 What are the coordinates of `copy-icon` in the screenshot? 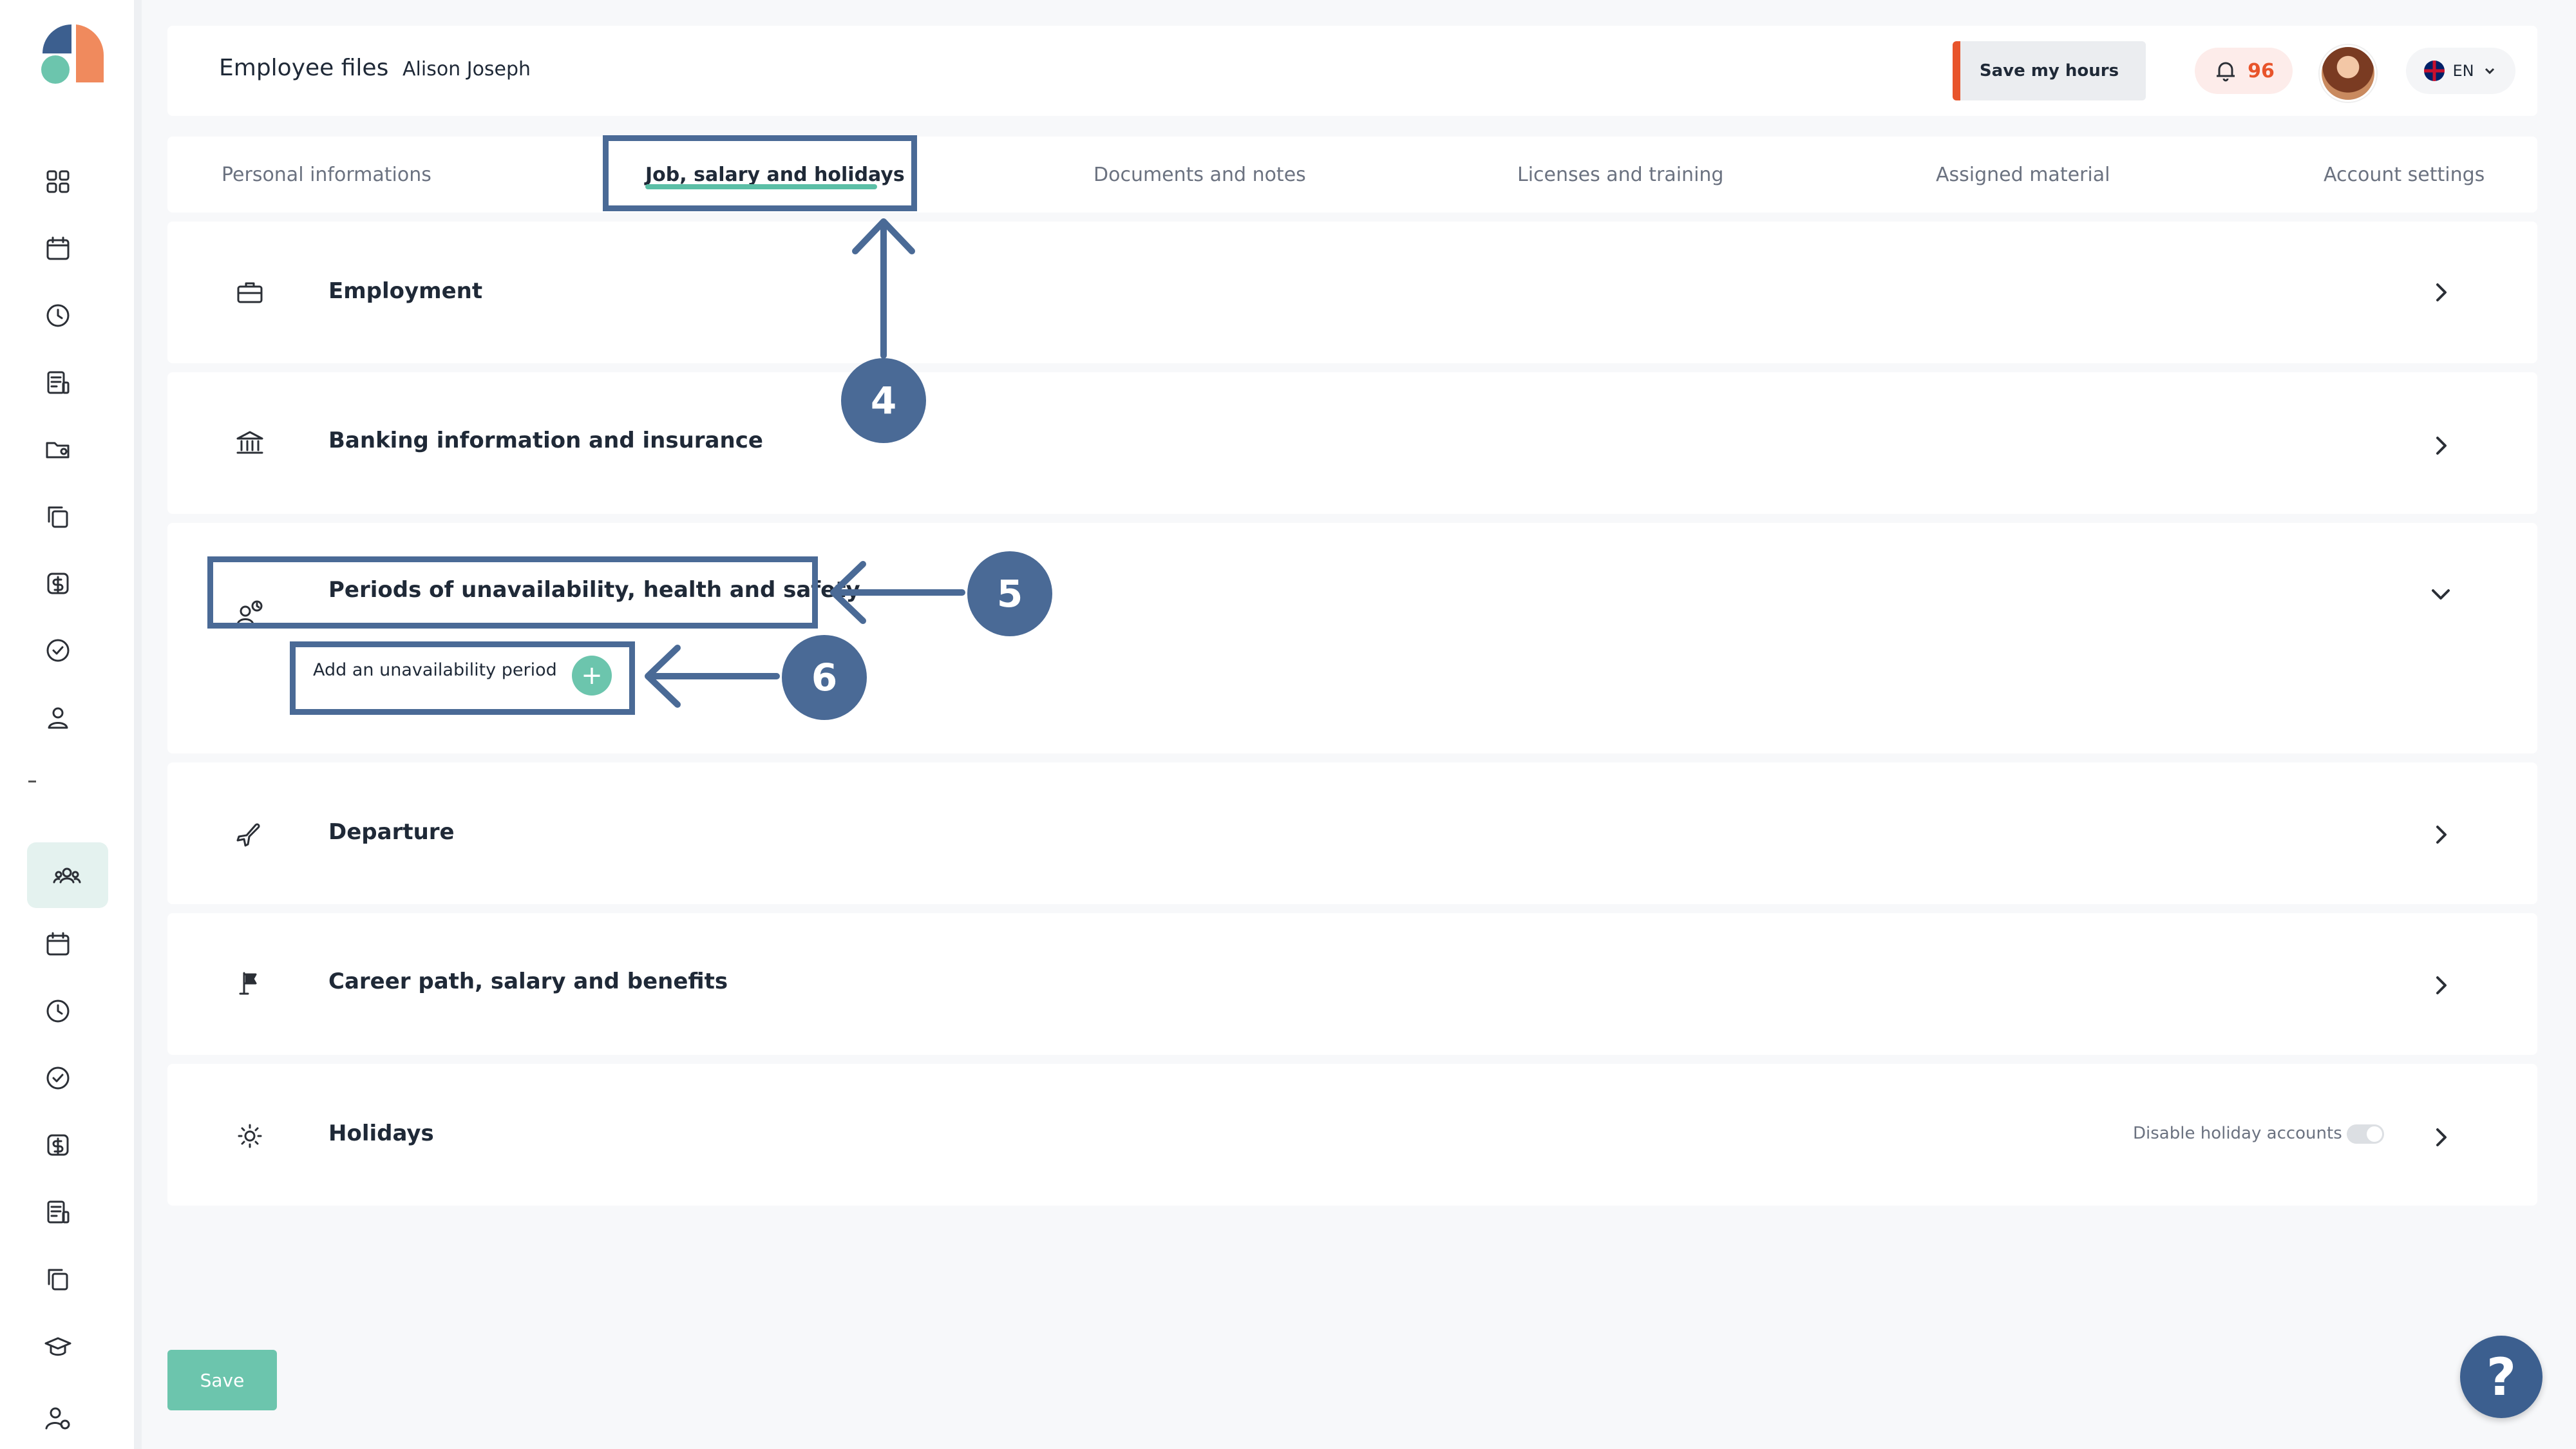 It's located at (58, 516).